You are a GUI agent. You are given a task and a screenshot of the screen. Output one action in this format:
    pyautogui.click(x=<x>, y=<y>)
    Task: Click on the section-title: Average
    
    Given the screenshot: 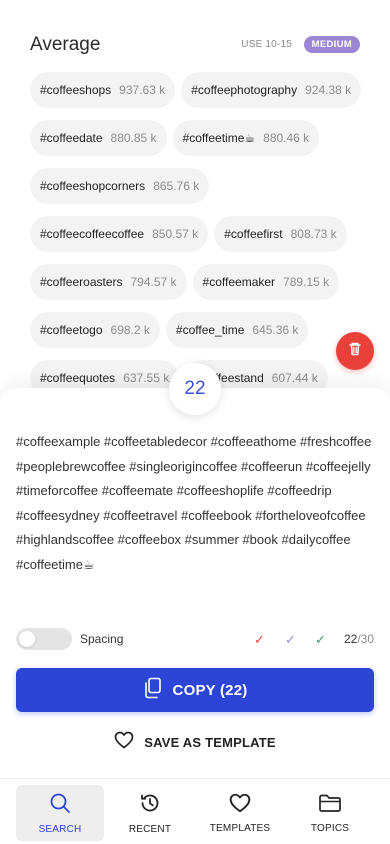 What is the action you would take?
    pyautogui.click(x=65, y=44)
    